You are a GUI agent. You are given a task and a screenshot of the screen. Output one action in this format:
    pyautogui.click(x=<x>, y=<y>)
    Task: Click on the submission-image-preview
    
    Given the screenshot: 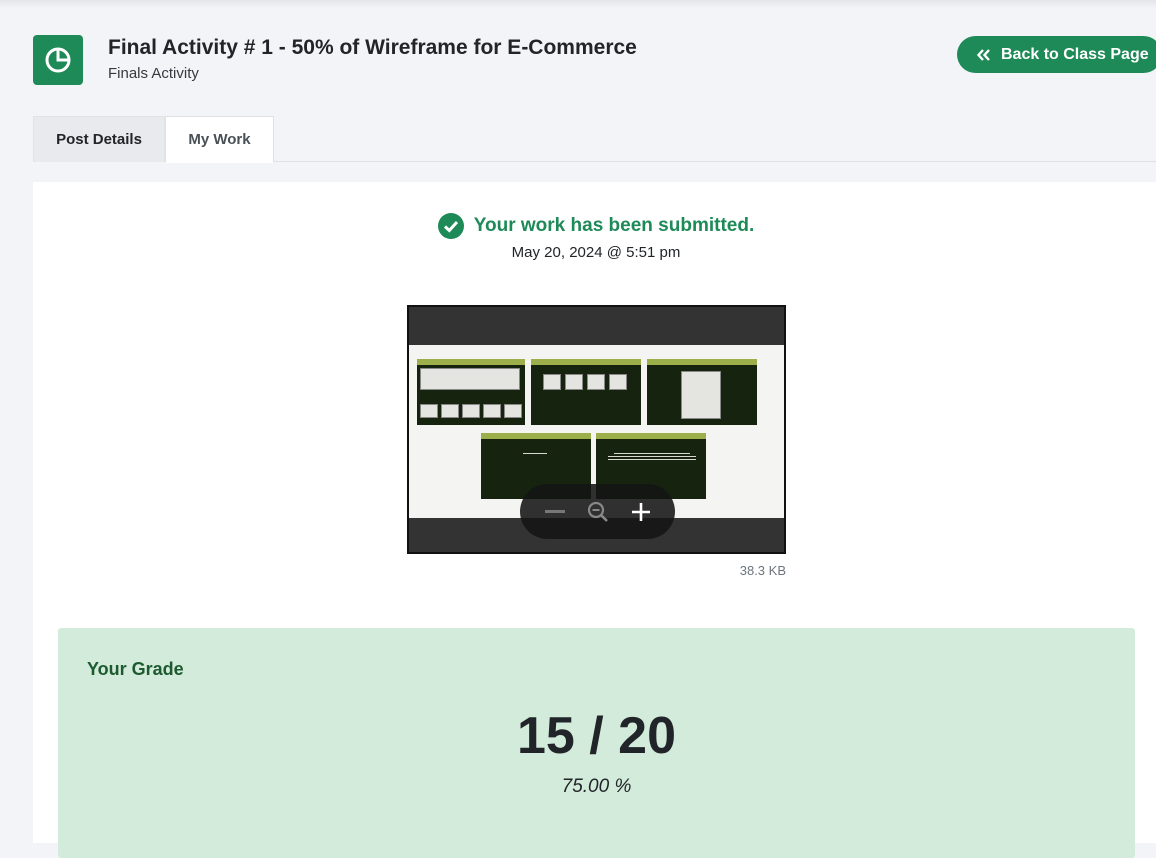 What is the action you would take?
    pyautogui.click(x=596, y=429)
    